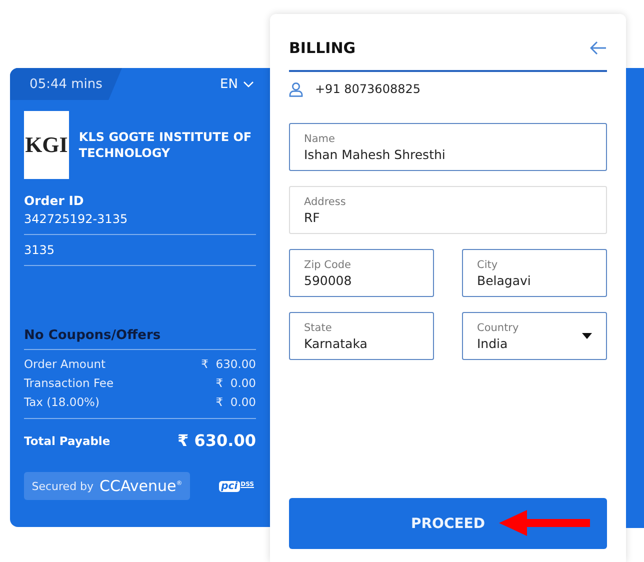 This screenshot has height=562, width=644. I want to click on chevron-down-icon, so click(248, 84).